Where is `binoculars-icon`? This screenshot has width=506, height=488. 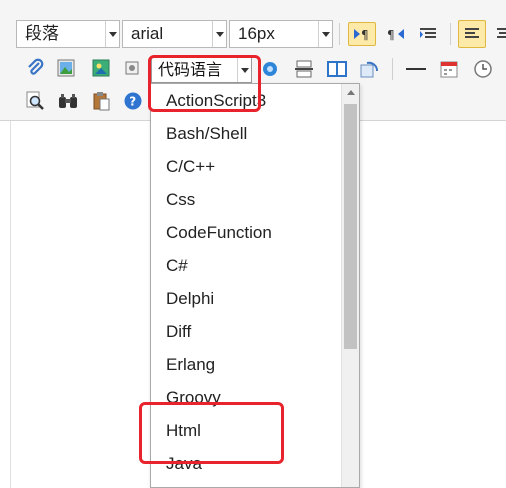 binoculars-icon is located at coordinates (68, 101).